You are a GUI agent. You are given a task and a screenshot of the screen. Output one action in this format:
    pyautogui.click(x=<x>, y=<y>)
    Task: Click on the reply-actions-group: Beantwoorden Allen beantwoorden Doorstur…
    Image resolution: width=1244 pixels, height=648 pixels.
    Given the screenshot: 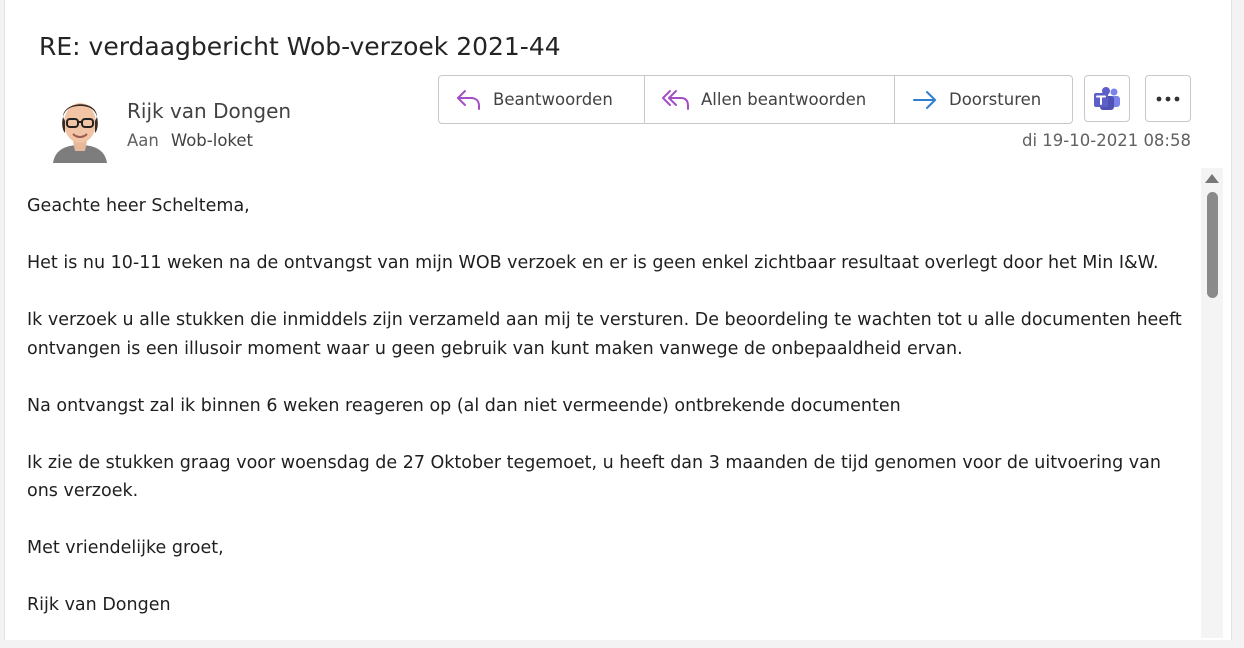 What is the action you would take?
    pyautogui.click(x=755, y=99)
    